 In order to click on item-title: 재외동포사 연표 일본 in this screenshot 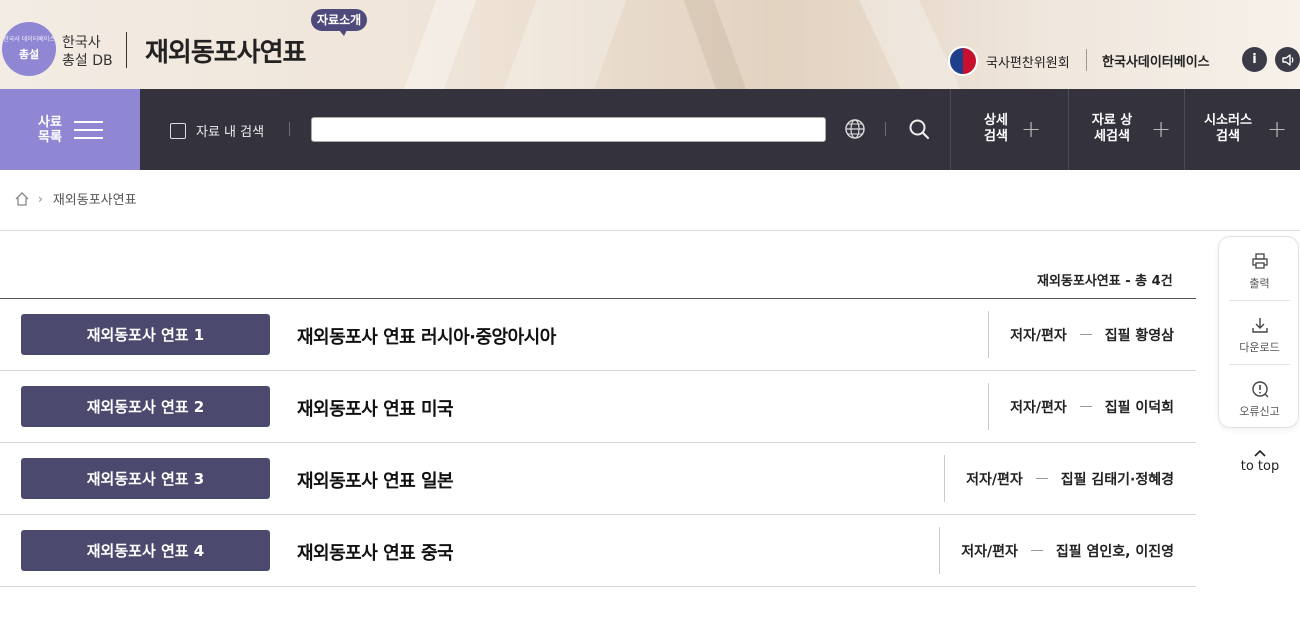, I will do `click(375, 480)`.